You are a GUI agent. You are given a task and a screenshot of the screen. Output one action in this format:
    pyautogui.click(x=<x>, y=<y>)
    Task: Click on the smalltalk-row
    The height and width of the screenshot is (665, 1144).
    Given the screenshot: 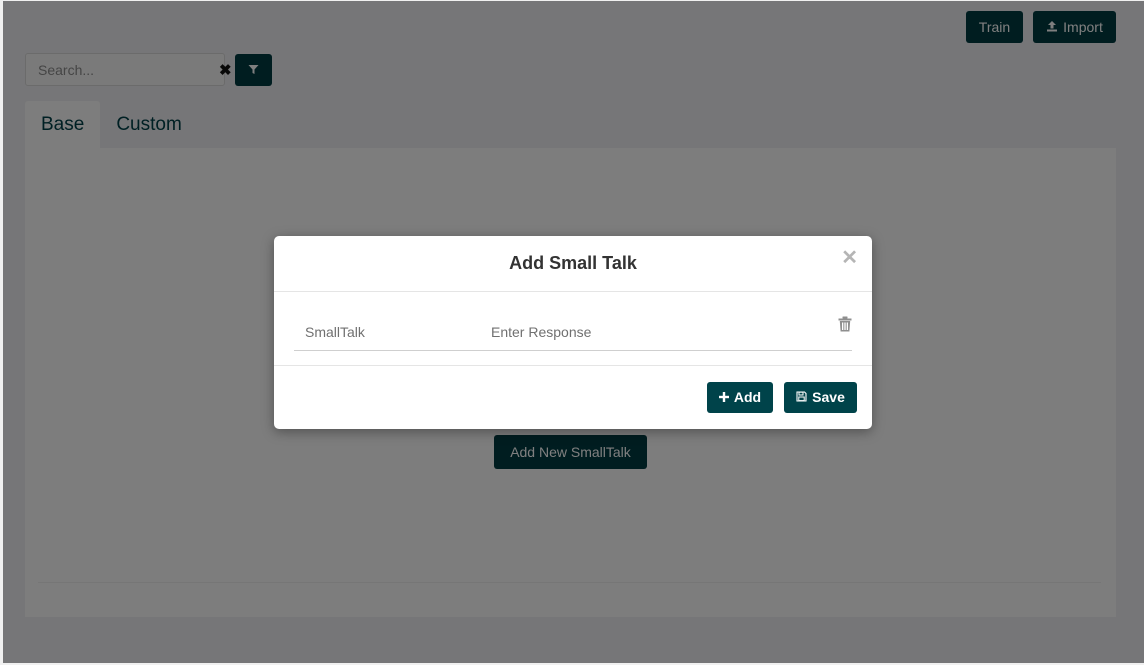 What is the action you would take?
    pyautogui.click(x=573, y=332)
    